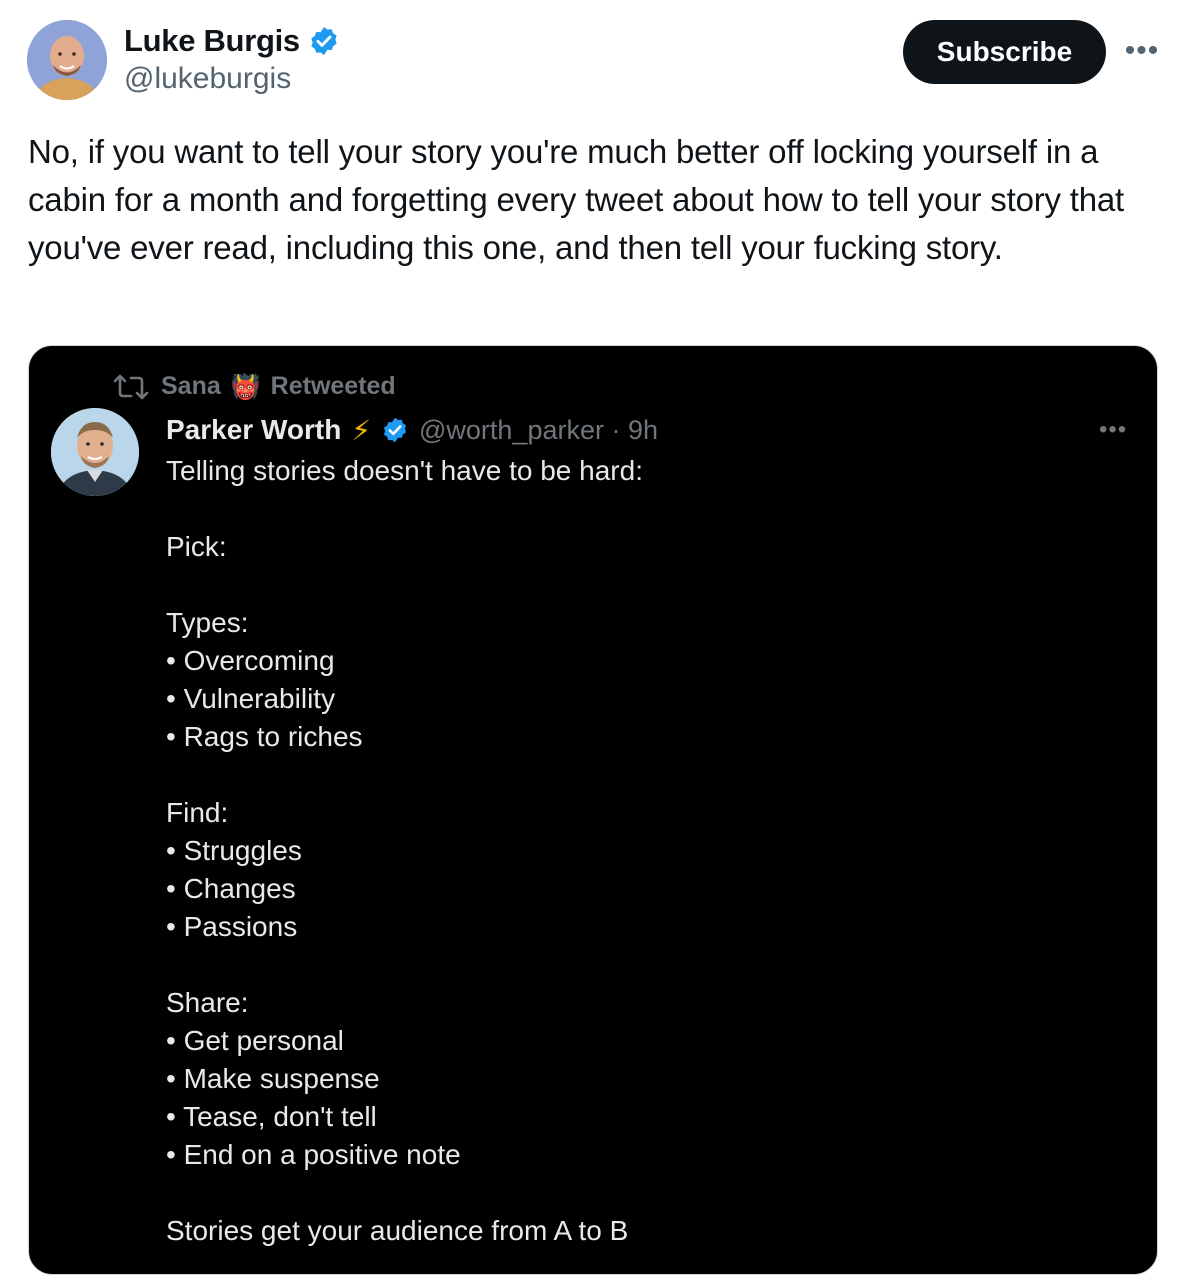  I want to click on embedded-line: Pick:, so click(196, 546).